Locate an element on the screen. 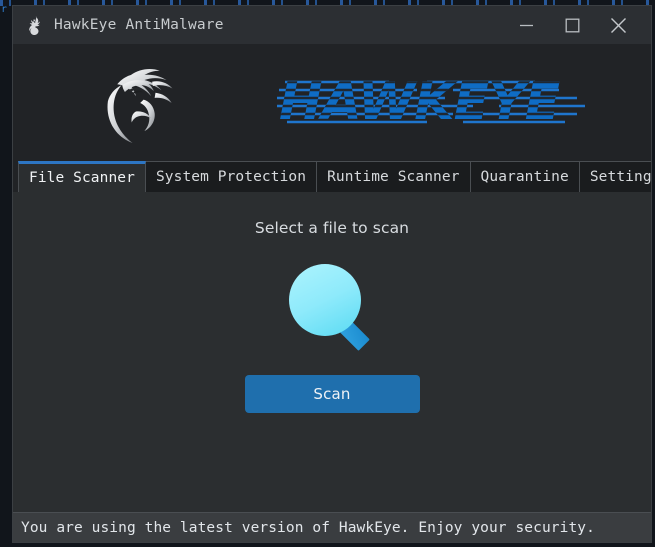 The image size is (655, 547). title-bar: HawkEye AntiMalware is located at coordinates (332, 25).